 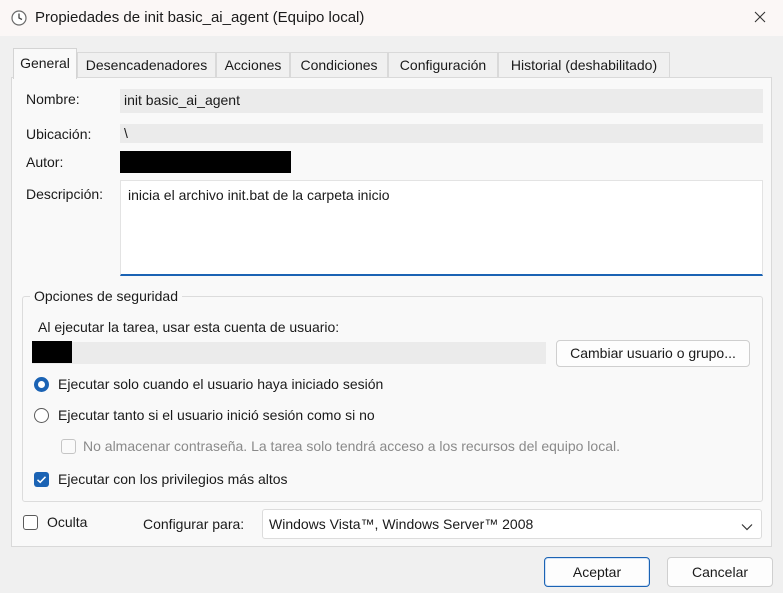 What do you see at coordinates (106, 296) in the screenshot?
I see `security-options-title: Opciones de seguridad` at bounding box center [106, 296].